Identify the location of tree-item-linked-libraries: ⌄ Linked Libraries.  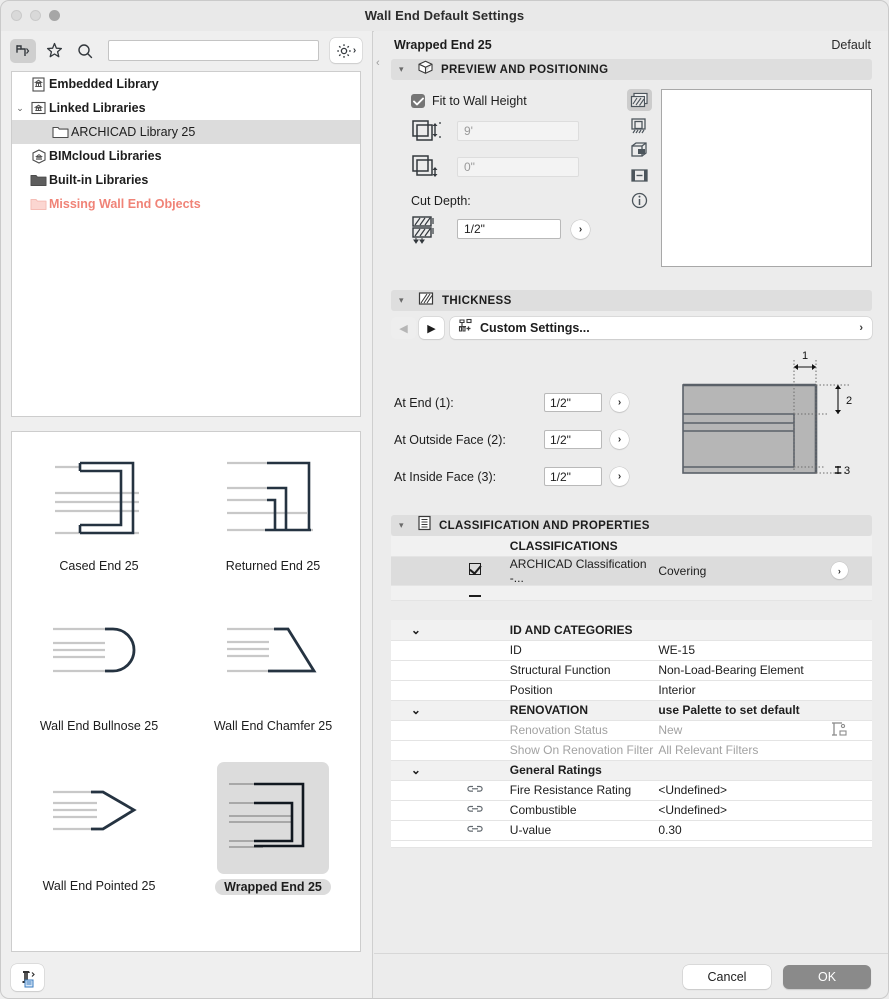
(186, 108).